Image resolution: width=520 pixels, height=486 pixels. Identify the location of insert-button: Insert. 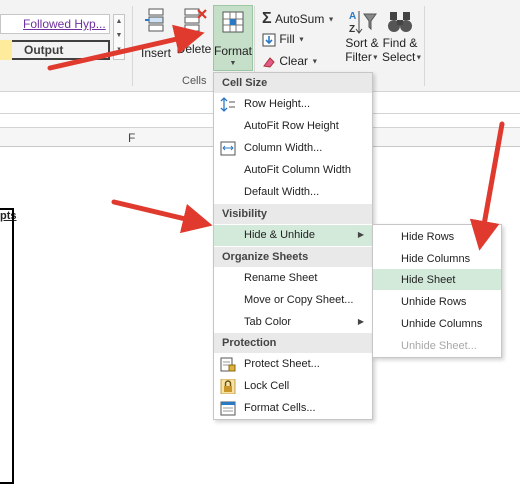
(156, 33).